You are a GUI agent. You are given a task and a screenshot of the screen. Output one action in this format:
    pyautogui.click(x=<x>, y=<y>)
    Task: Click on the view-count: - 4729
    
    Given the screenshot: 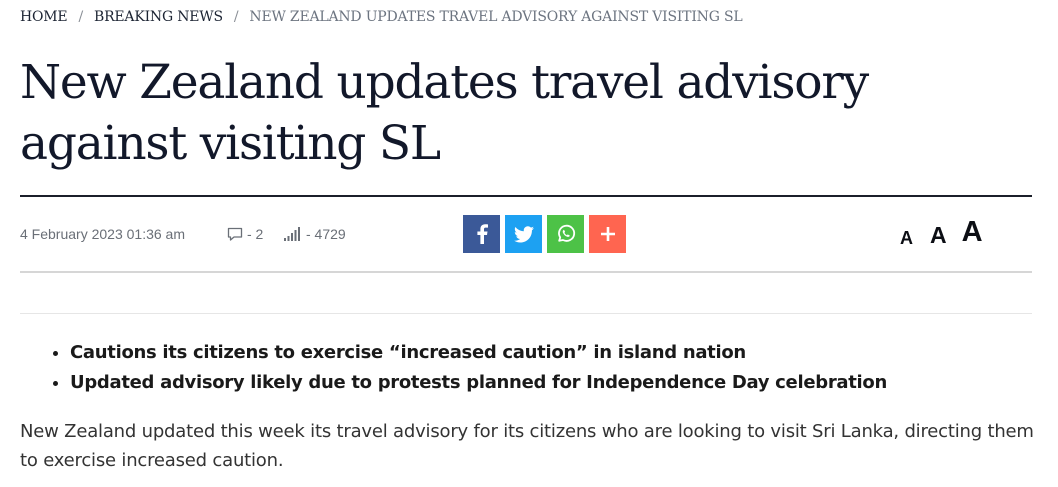 What is the action you would take?
    pyautogui.click(x=315, y=234)
    